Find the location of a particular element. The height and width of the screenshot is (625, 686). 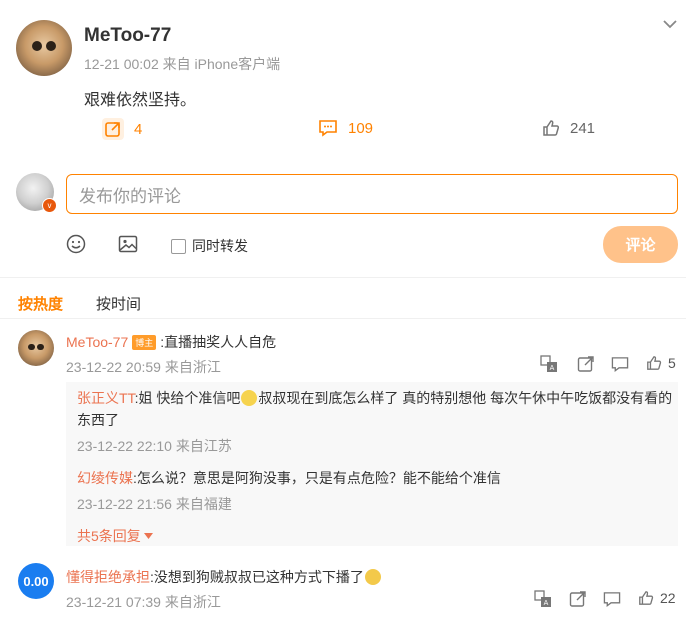

reply-item: 幻绫传媒:怎么说？意思是阿狗没事，只是有点危险？能不能给个准信 is located at coordinates (289, 478).